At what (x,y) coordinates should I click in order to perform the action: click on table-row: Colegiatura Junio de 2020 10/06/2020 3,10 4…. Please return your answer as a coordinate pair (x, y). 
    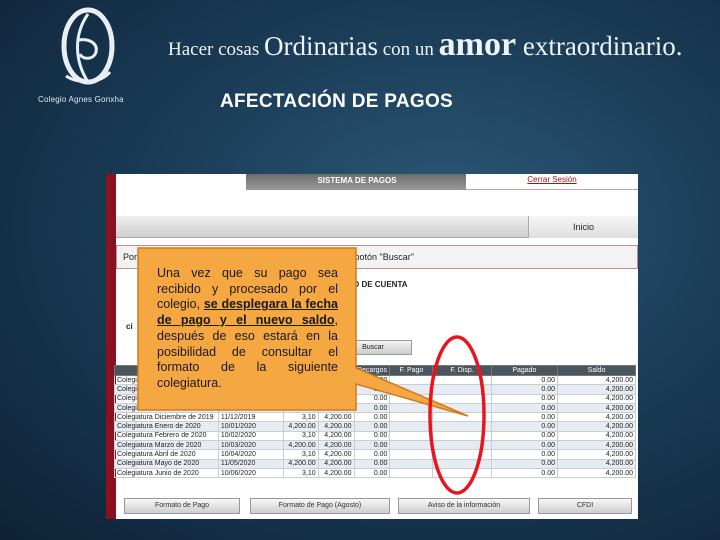
    Looking at the image, I should click on (375, 473).